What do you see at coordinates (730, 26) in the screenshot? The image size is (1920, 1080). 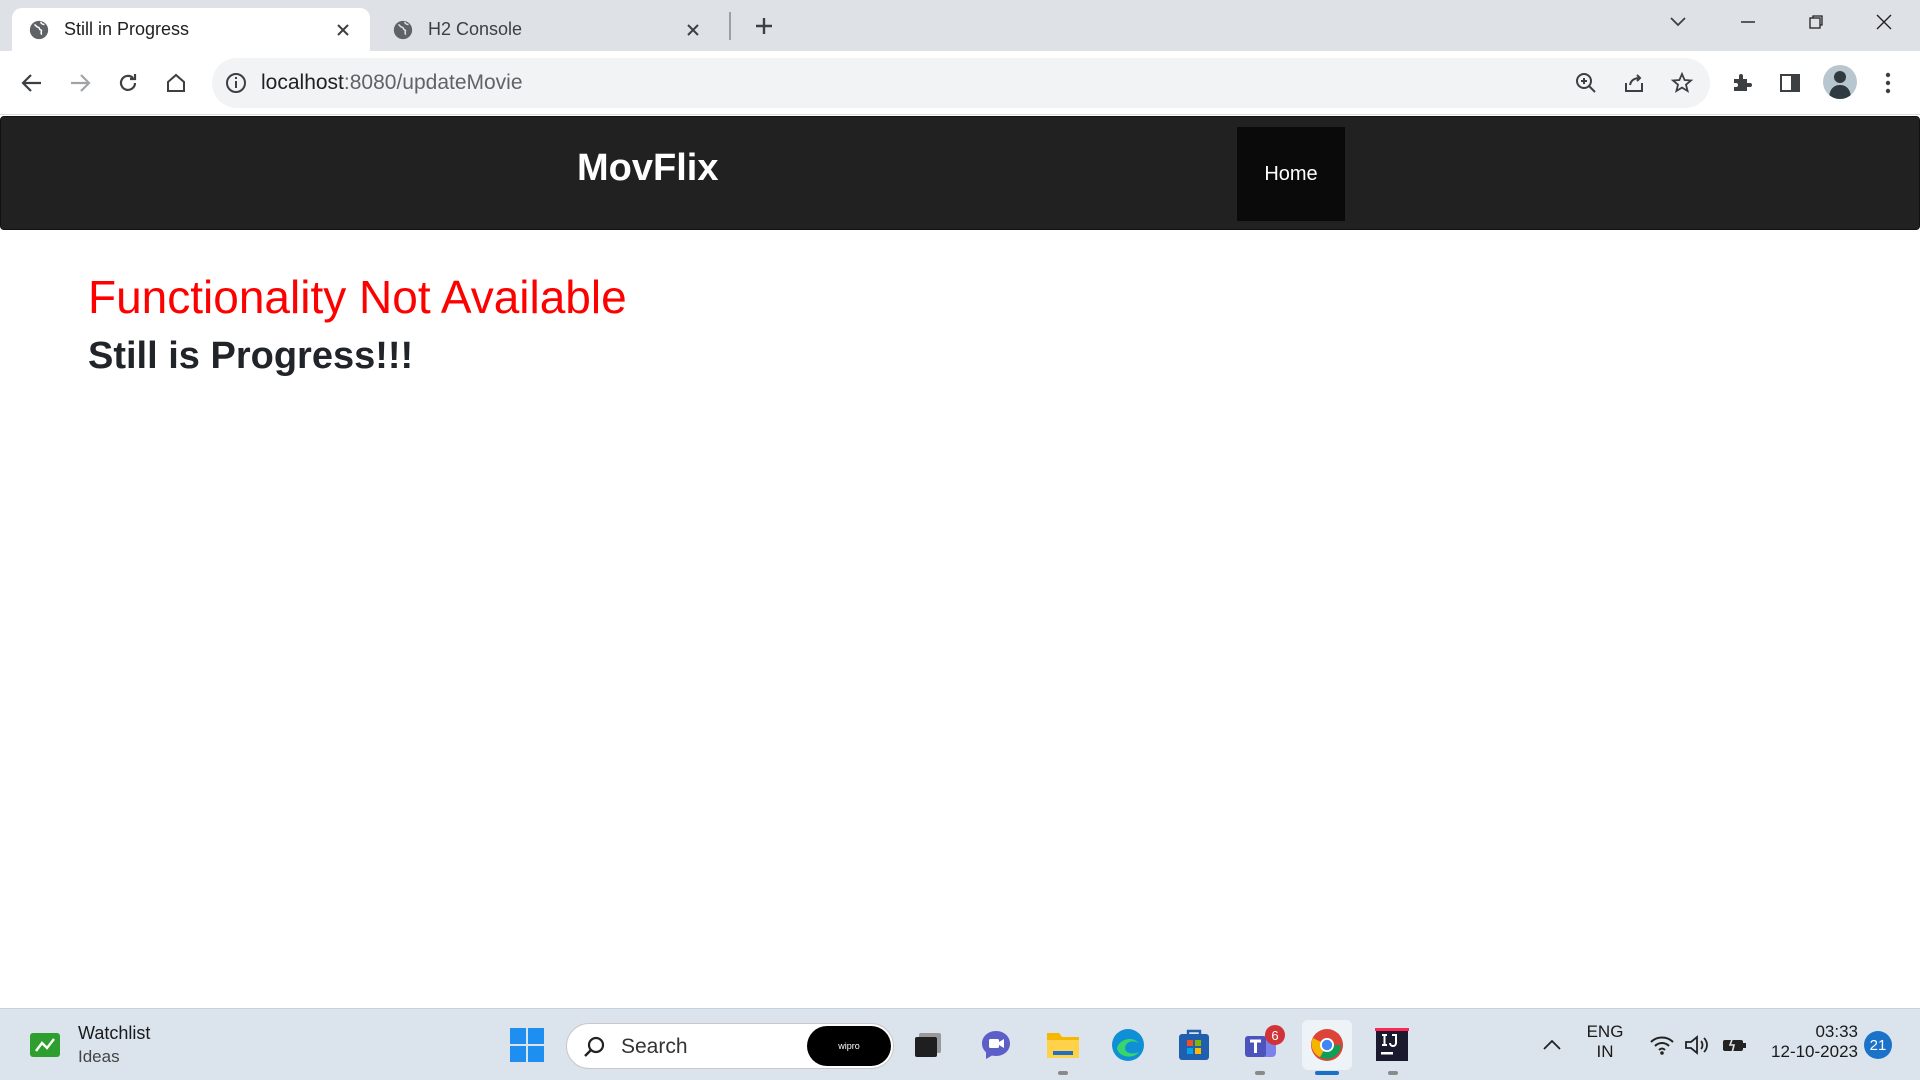 I see `tab-separator` at bounding box center [730, 26].